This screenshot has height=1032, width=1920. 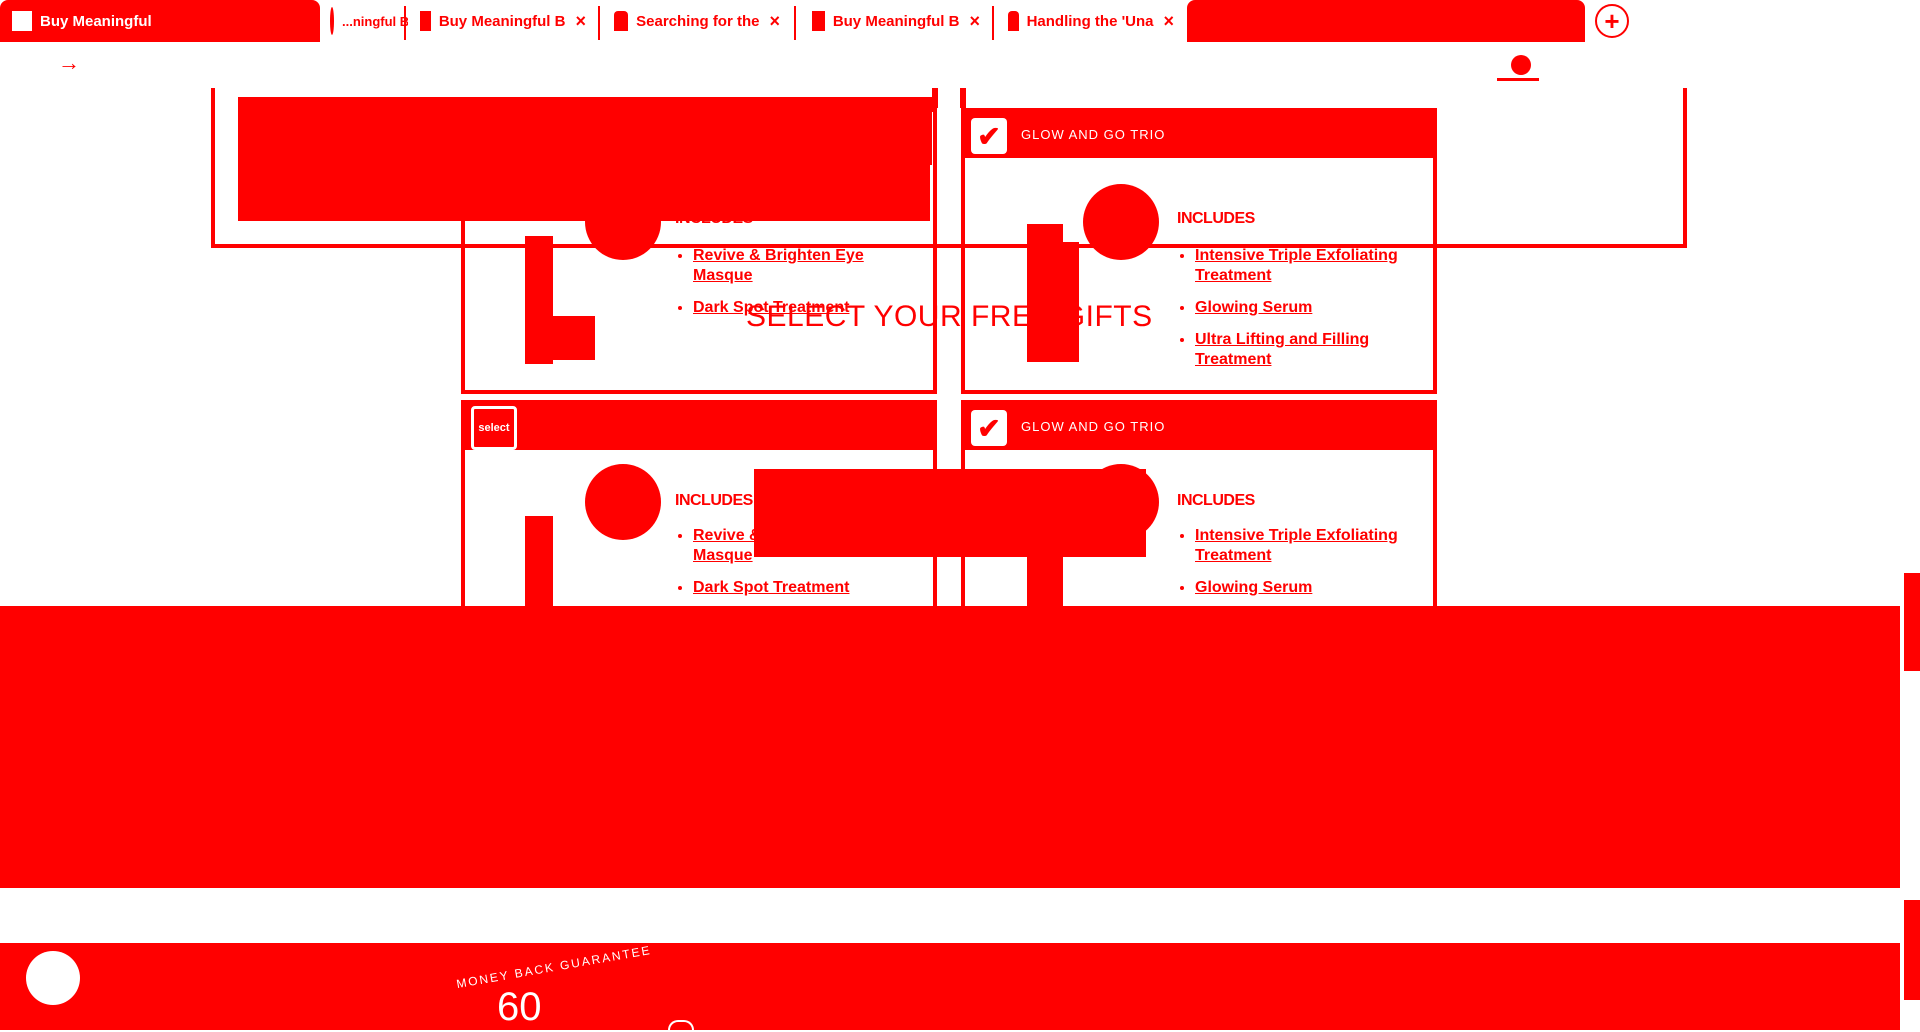 I want to click on plus-icon: +, so click(x=1612, y=20).